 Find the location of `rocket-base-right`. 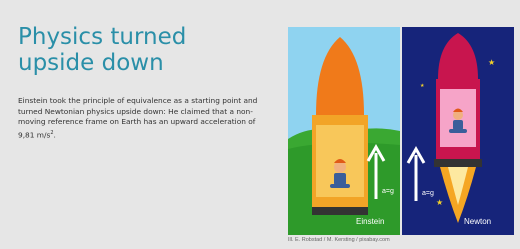

rocket-base-right is located at coordinates (458, 163).